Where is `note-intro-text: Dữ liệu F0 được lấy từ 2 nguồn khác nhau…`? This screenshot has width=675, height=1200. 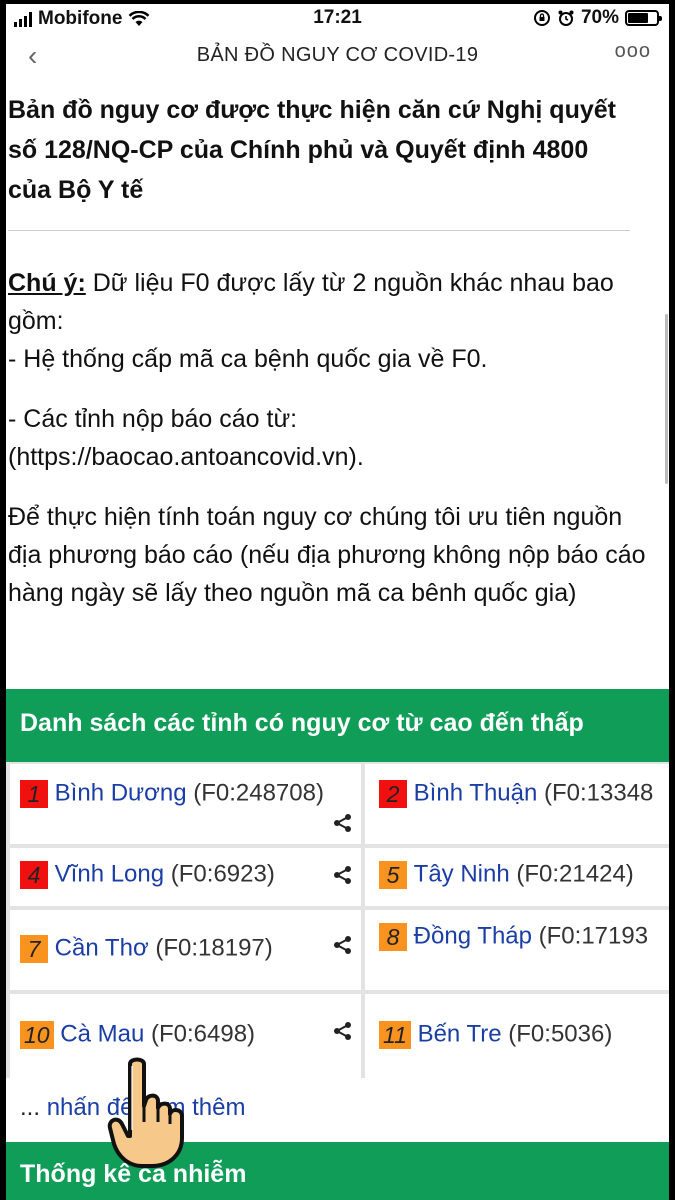
note-intro-text: Dữ liệu F0 được lấy từ 2 nguồn khác nhau… is located at coordinates (311, 302).